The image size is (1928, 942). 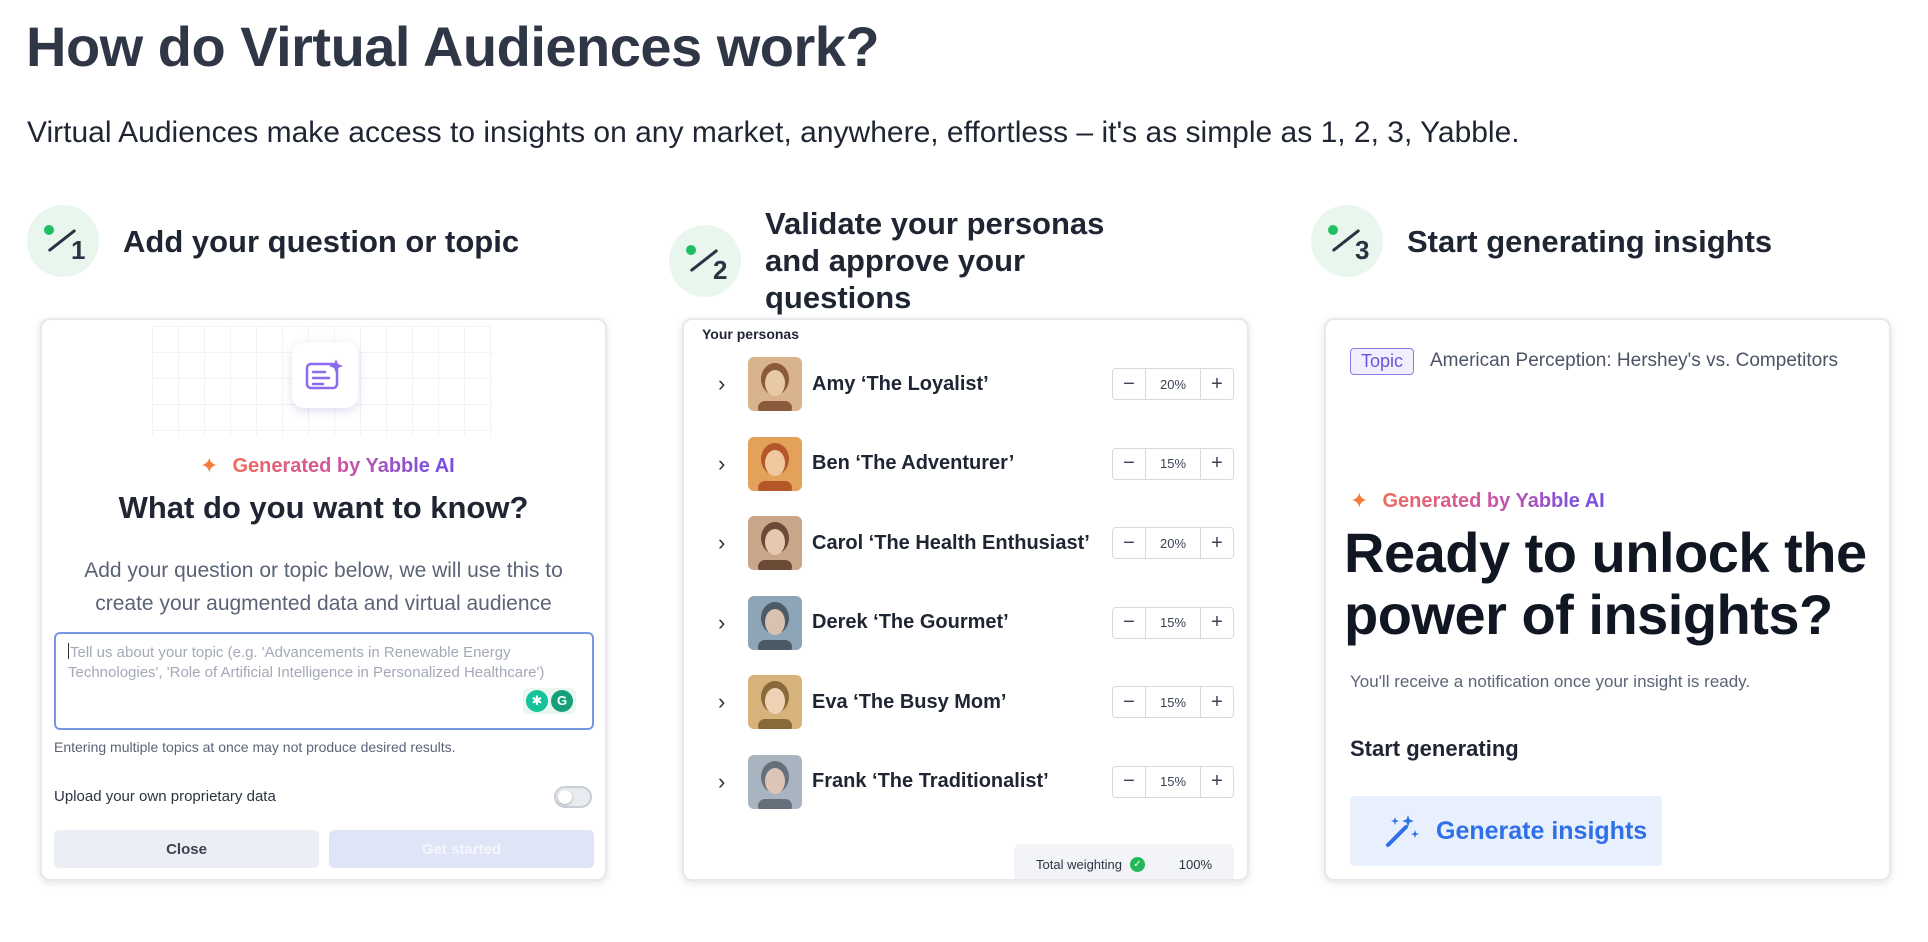 What do you see at coordinates (951, 542) in the screenshot?
I see `persona-name: Carol ‘The Health Enthusiast’` at bounding box center [951, 542].